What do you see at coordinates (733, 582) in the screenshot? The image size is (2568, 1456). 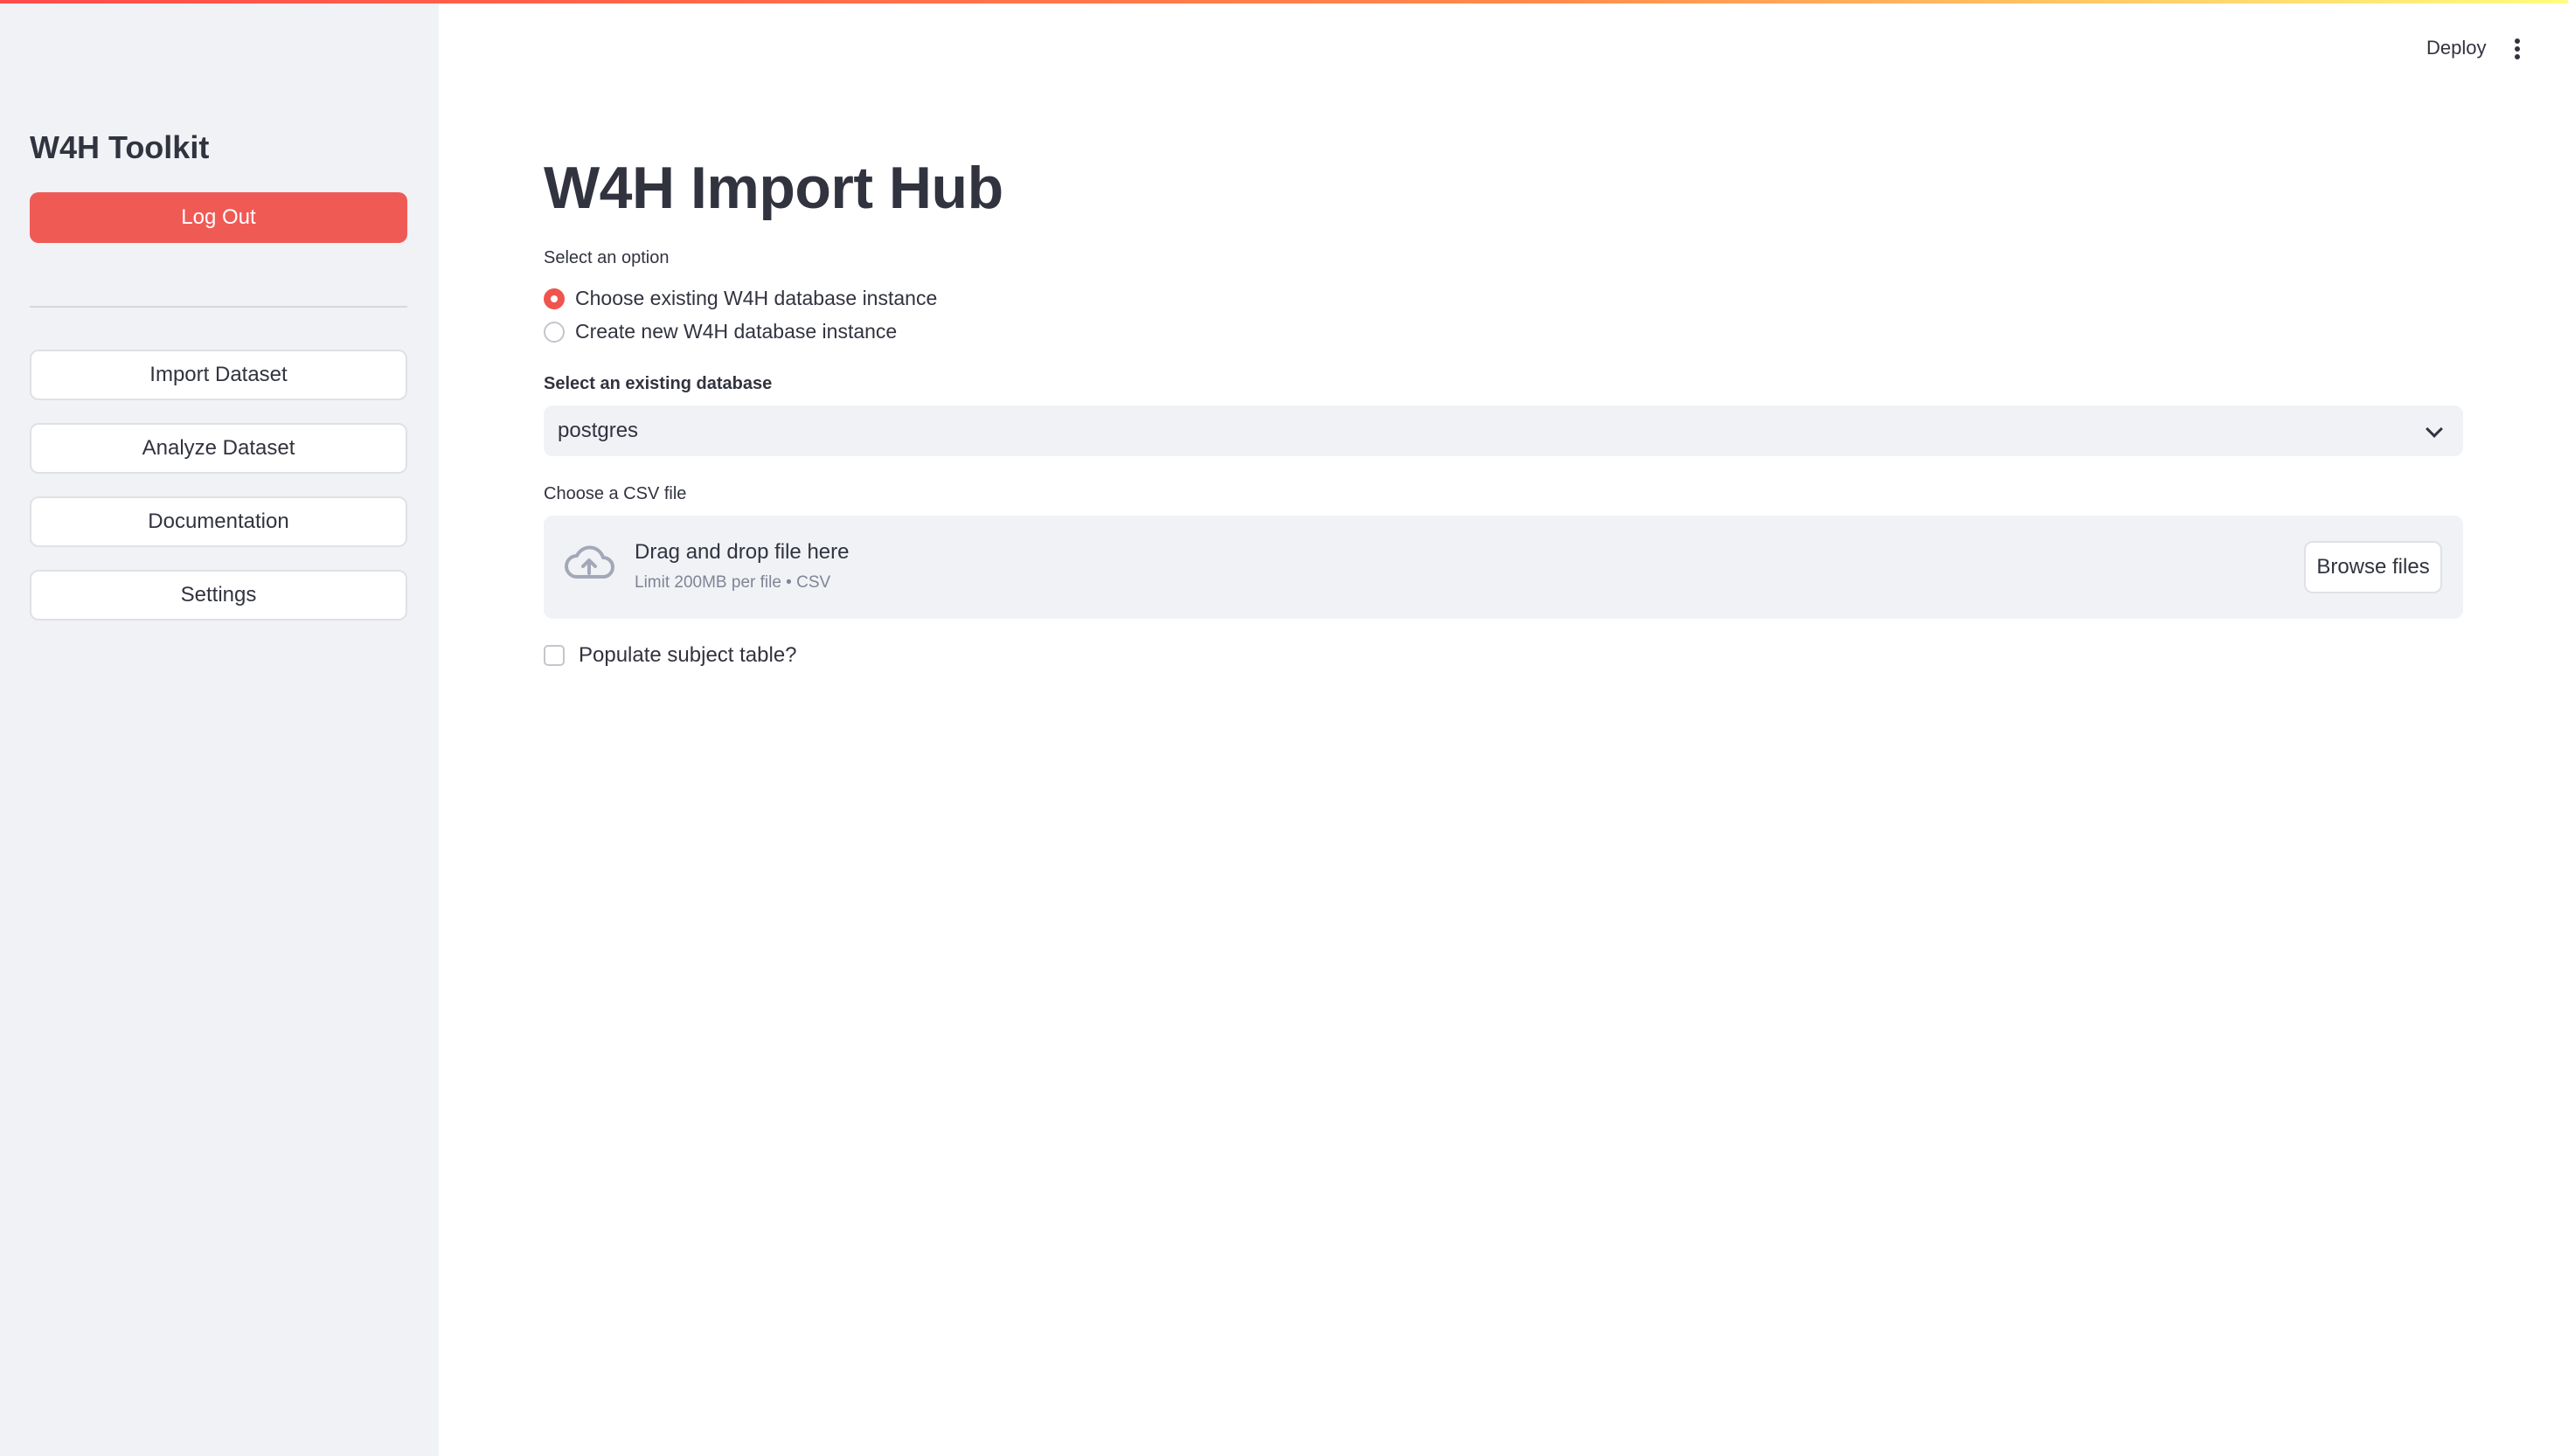 I see `dropzone-subtitle: Limit 200MB per file • CSV` at bounding box center [733, 582].